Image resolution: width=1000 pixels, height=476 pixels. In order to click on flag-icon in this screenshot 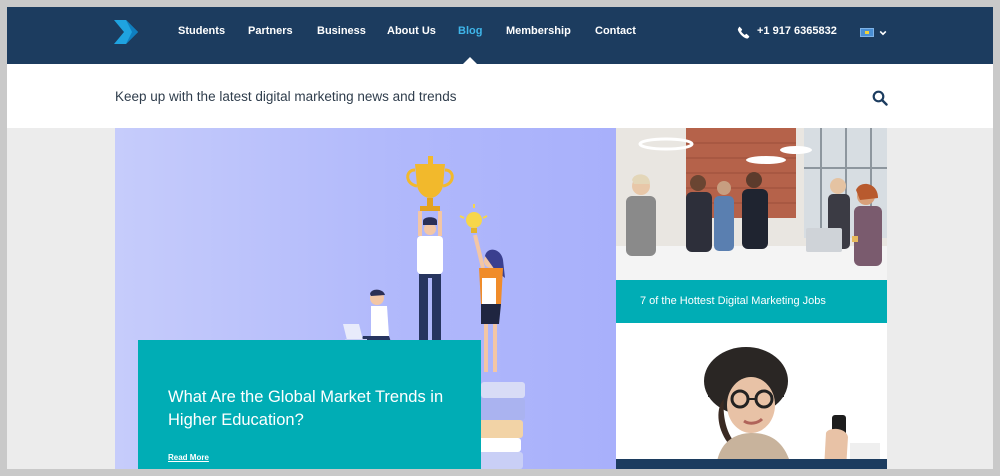, I will do `click(867, 32)`.